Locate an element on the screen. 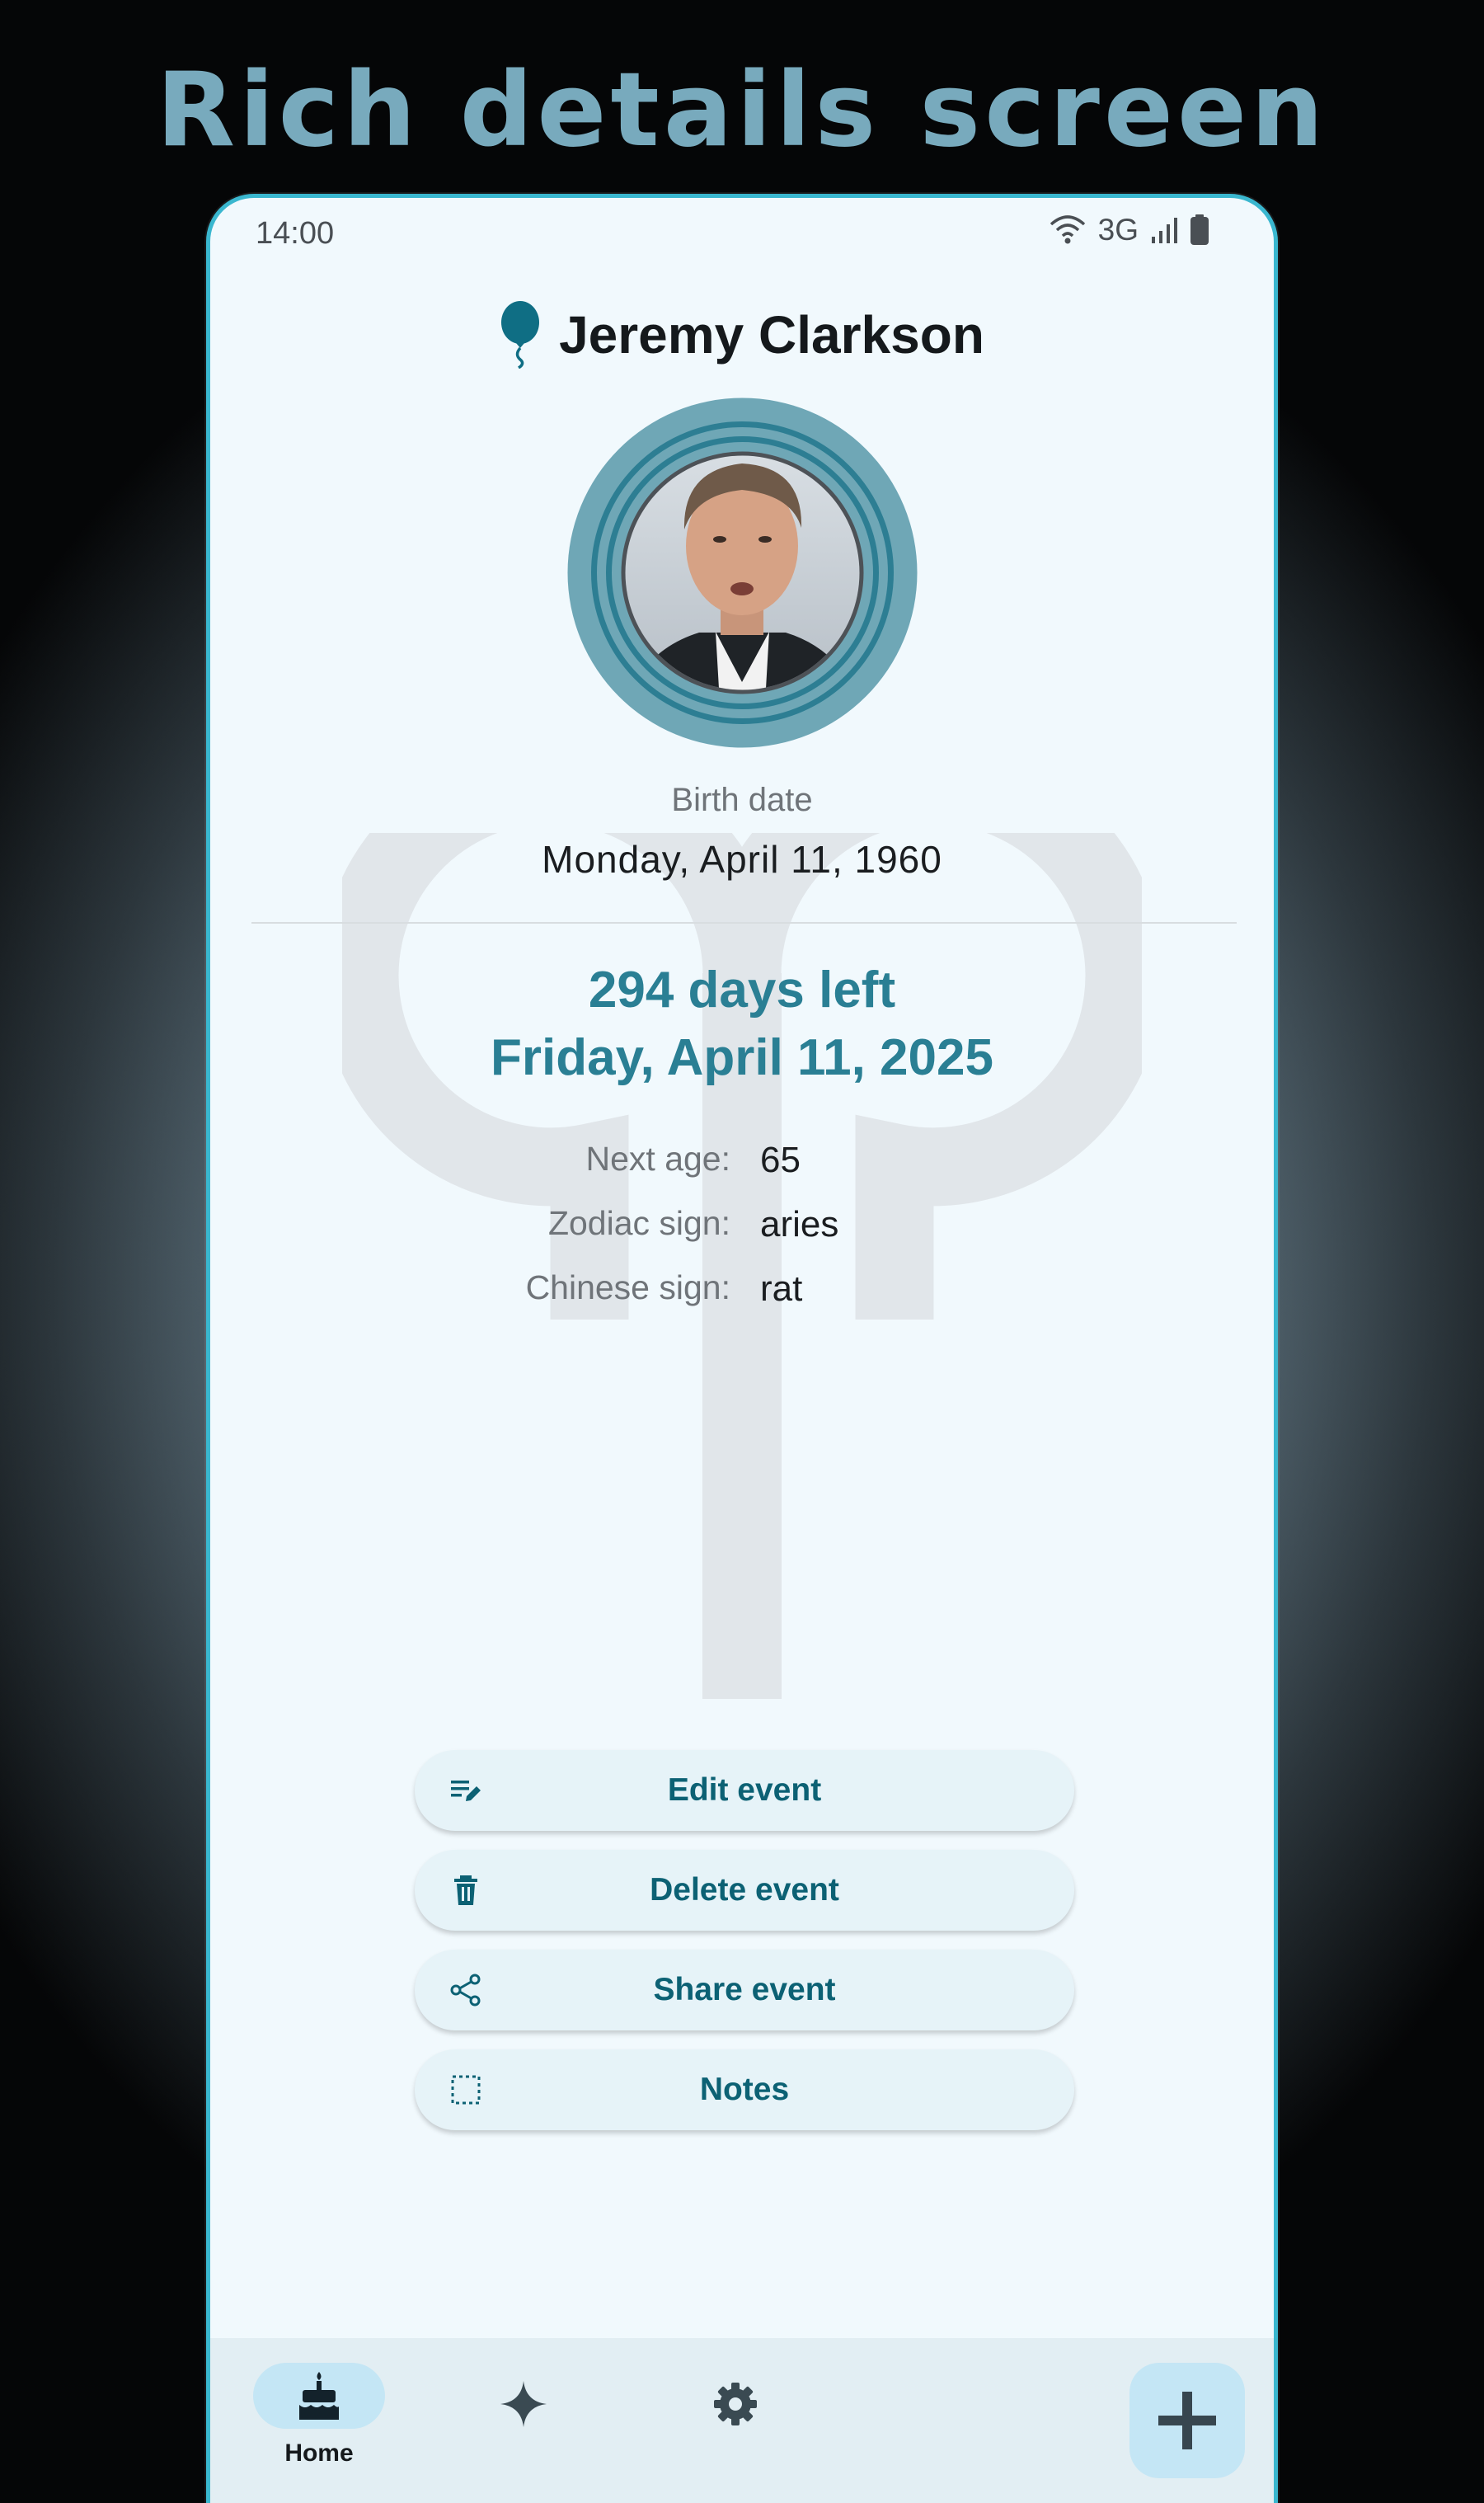 This screenshot has width=1484, height=2503. divider is located at coordinates (744, 923).